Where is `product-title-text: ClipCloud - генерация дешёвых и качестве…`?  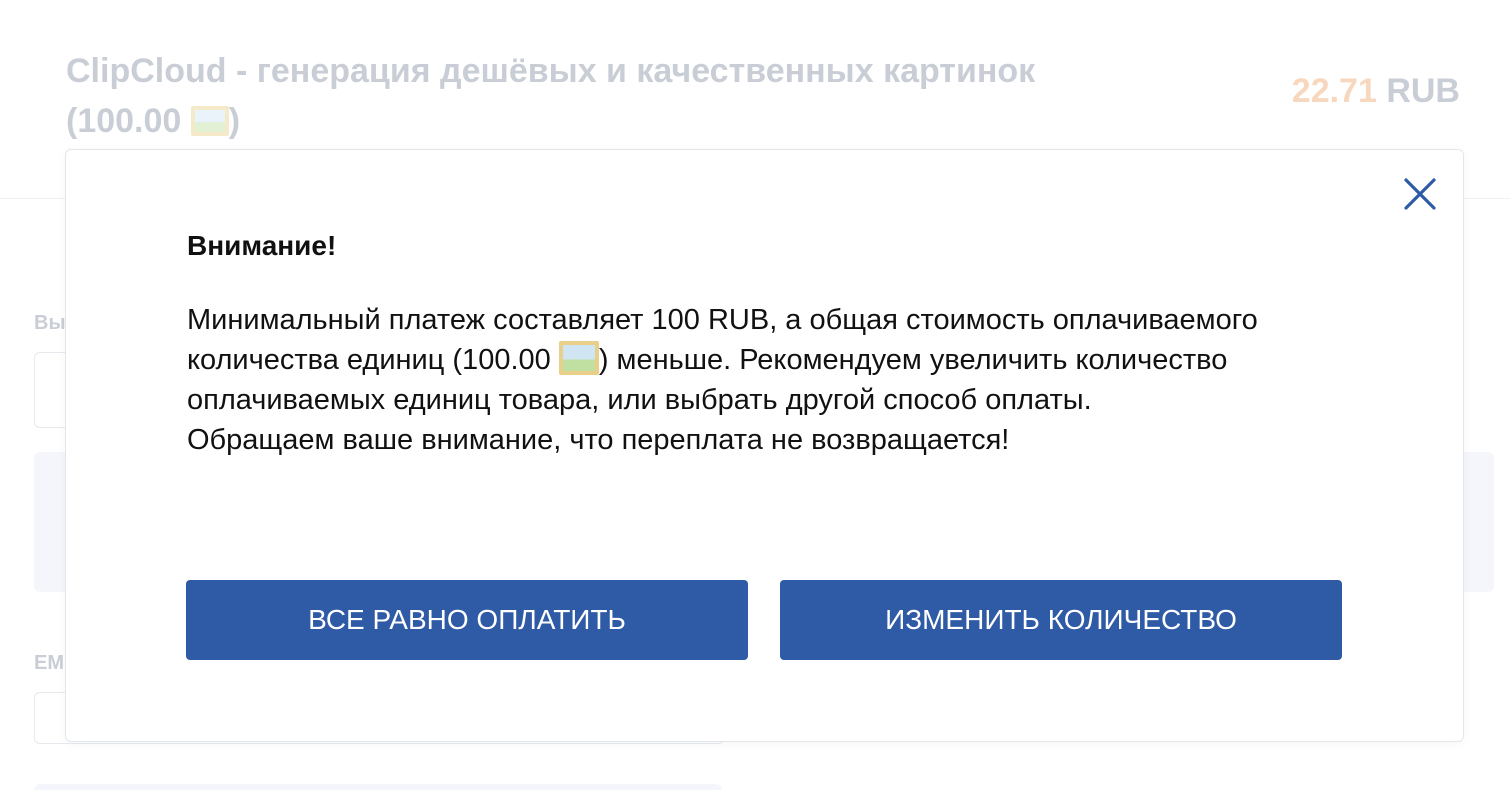
product-title-text: ClipCloud - генерация дешёвых и качестве… is located at coordinates (551, 71).